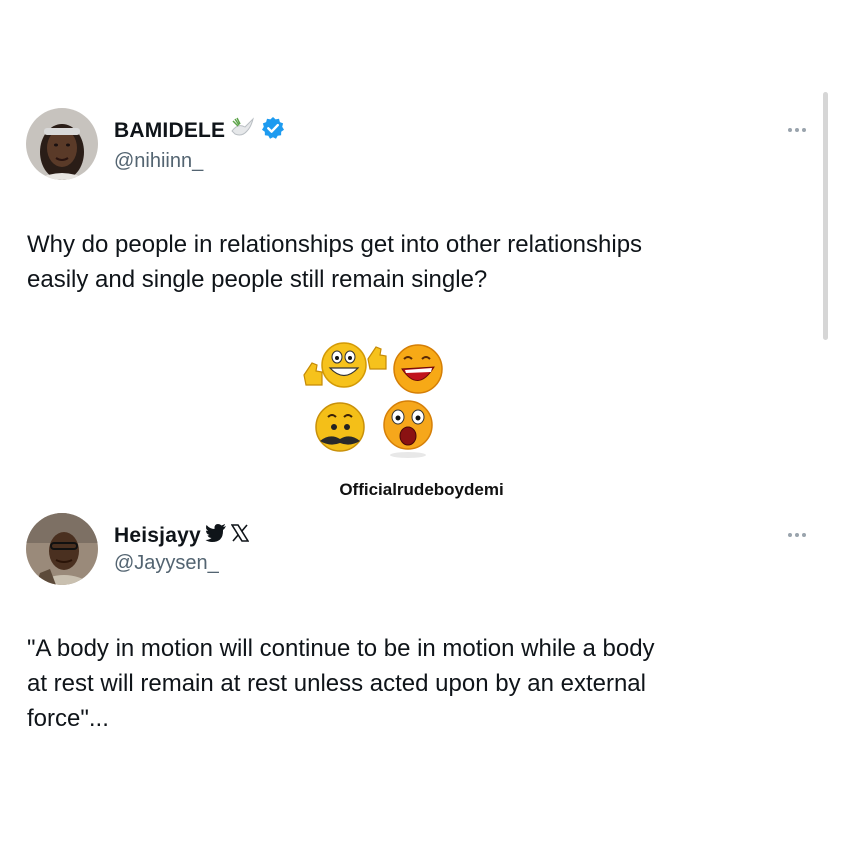 This screenshot has width=843, height=843. Describe the element at coordinates (345, 365) in the screenshot. I see `thumbs-up-grin-emoji` at that location.